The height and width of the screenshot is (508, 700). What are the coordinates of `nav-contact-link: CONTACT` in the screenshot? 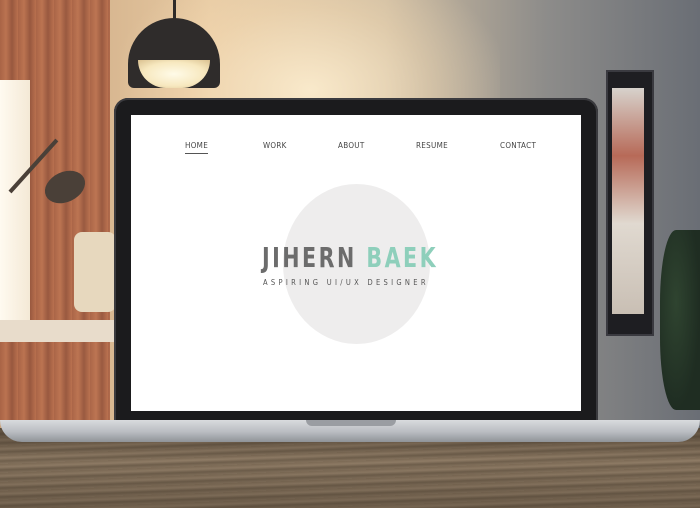 It's located at (518, 145).